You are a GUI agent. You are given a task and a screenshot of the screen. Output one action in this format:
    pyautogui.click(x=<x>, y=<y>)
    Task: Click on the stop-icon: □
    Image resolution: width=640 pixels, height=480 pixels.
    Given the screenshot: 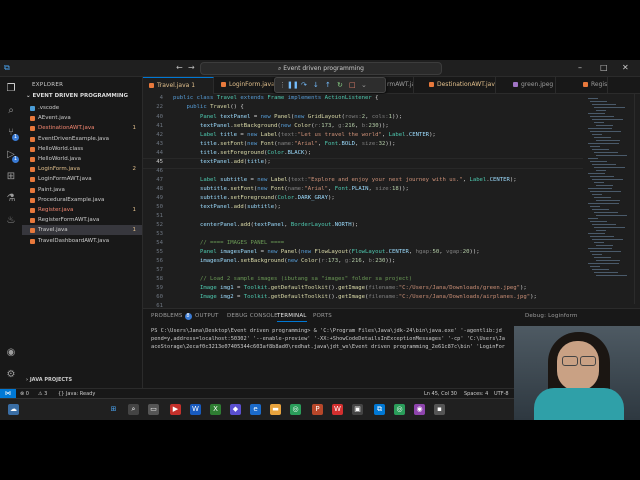 What is the action you would take?
    pyautogui.click(x=352, y=85)
    